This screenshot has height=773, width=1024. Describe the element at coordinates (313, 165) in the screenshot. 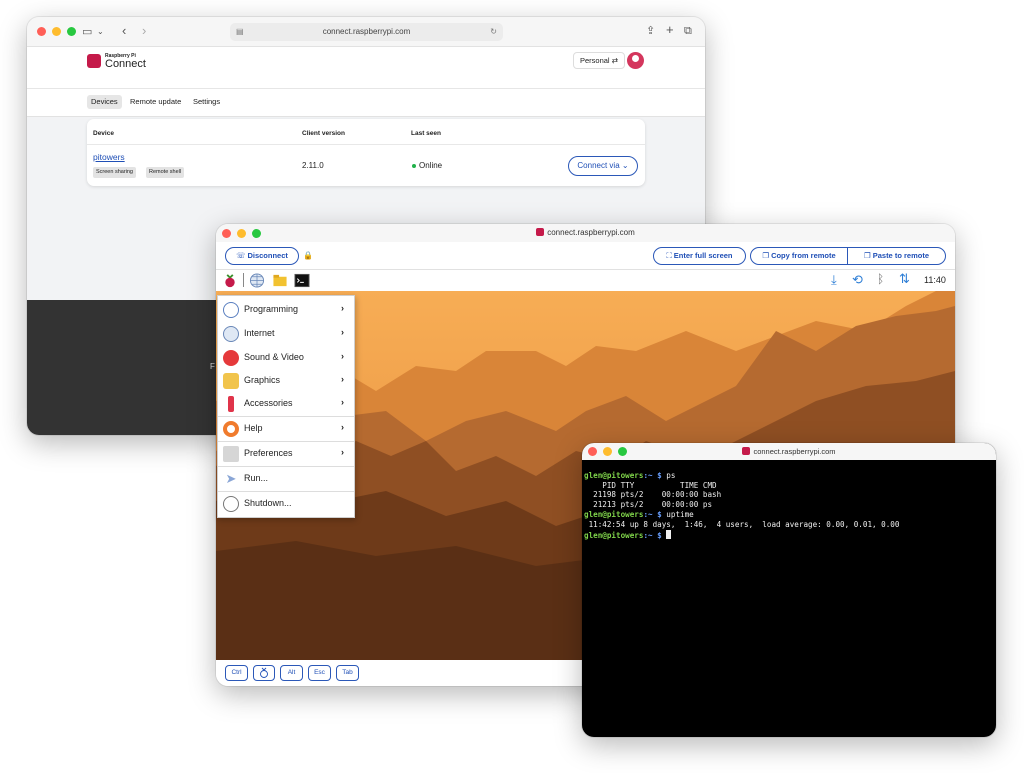

I see `client-version-value: 2.11.0` at that location.